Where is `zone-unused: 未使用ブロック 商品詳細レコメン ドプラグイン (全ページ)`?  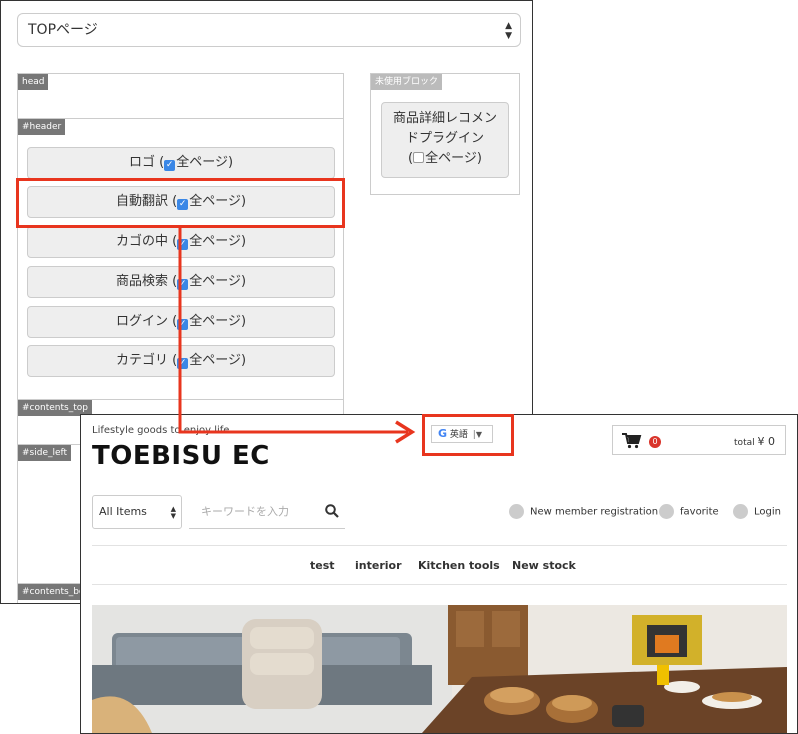
zone-unused: 未使用ブロック 商品詳細レコメン ドプラグイン (全ページ) is located at coordinates (445, 134).